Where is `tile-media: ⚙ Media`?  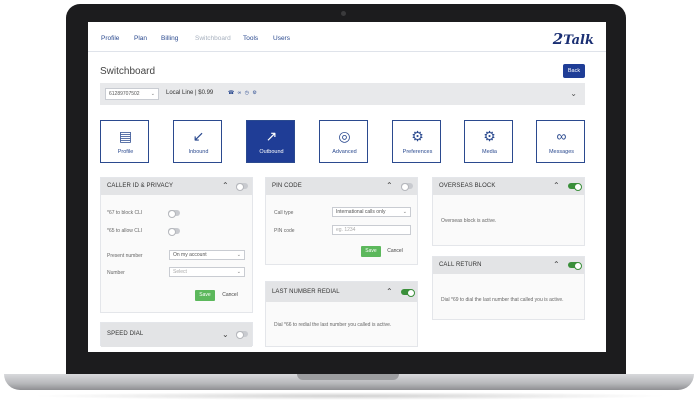
tile-media: ⚙ Media is located at coordinates (488, 141).